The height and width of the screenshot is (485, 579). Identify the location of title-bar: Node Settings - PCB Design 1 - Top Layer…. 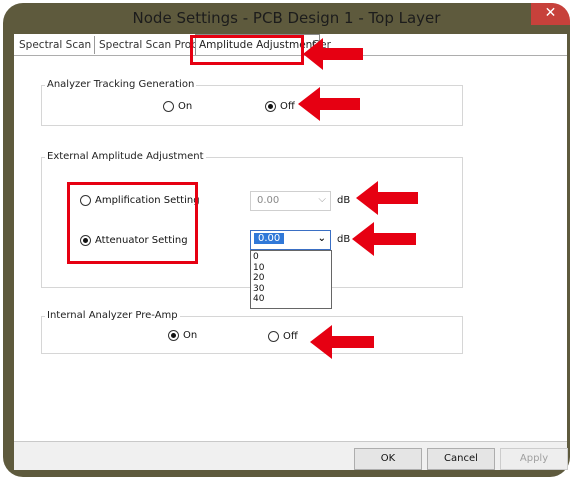
(286, 18).